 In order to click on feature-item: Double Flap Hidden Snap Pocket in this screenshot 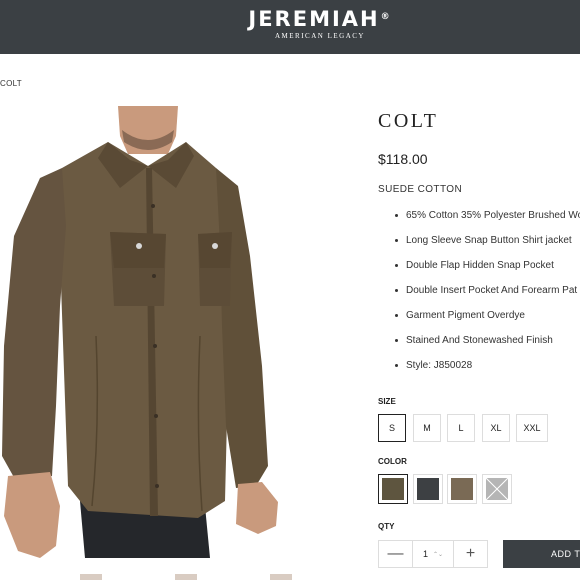, I will do `click(487, 268)`.